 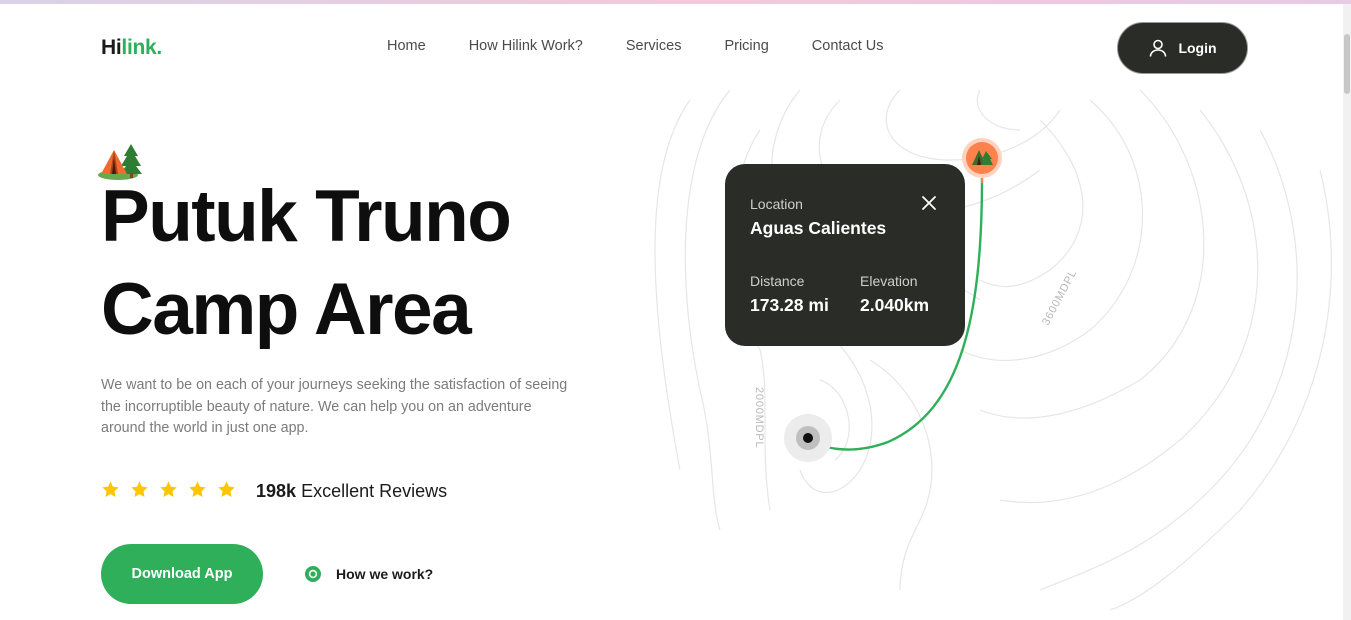 What do you see at coordinates (111, 47) in the screenshot?
I see `brand-logo-part1: Hi` at bounding box center [111, 47].